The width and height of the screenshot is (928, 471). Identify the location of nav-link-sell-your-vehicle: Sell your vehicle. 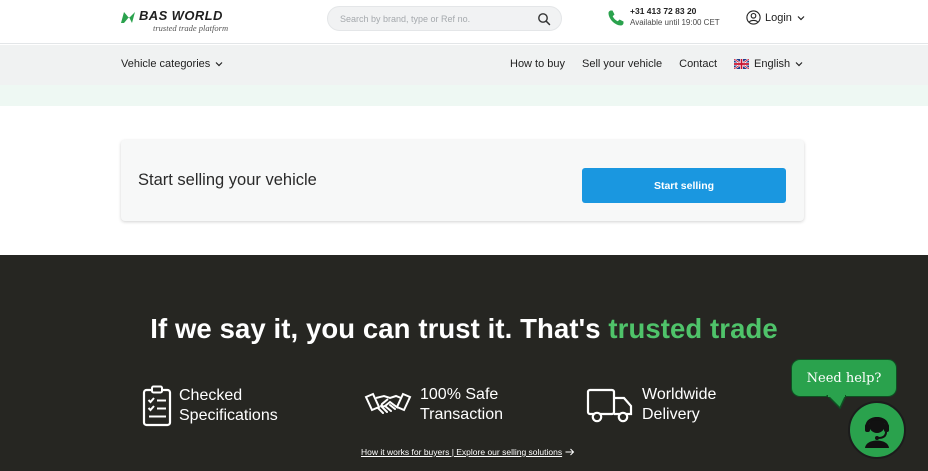
(622, 64).